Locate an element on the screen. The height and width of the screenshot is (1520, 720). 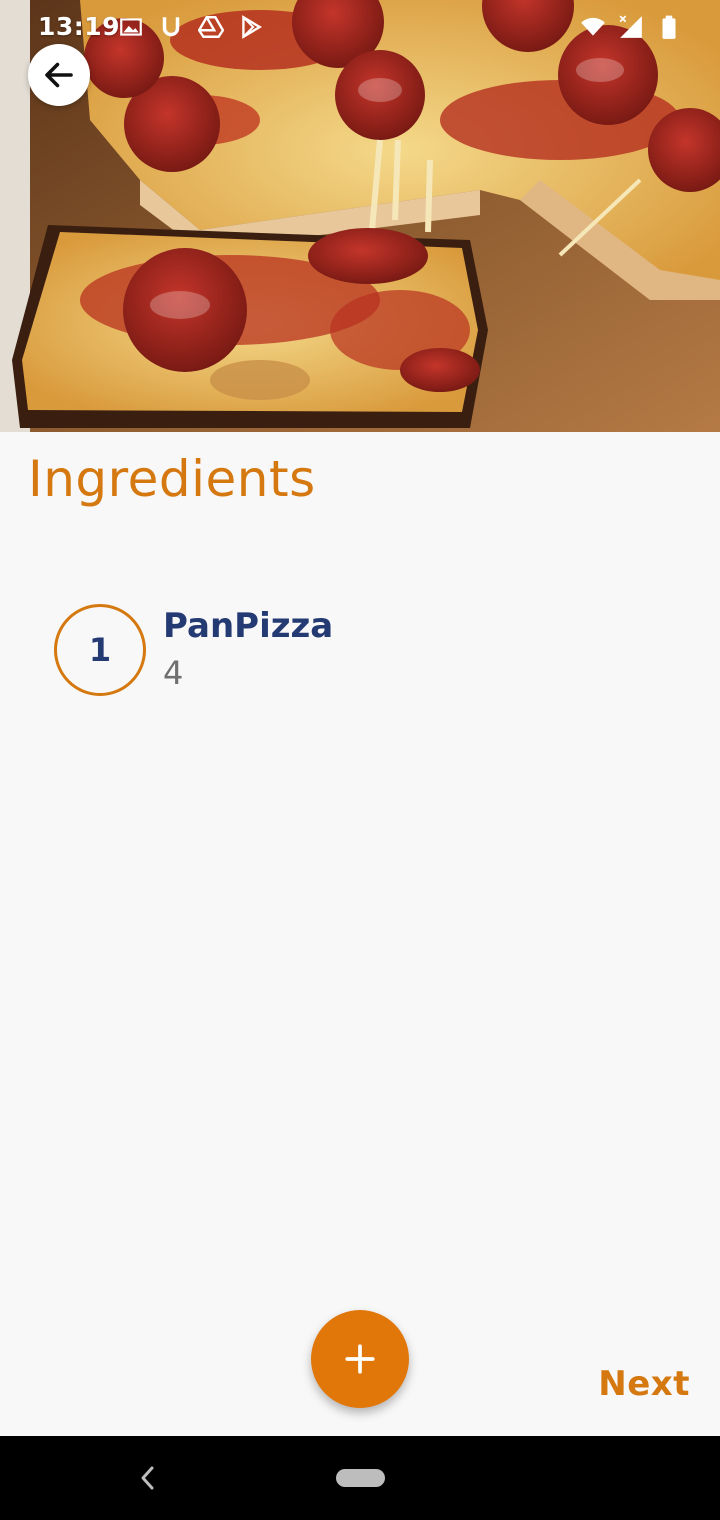
battery-icon is located at coordinates (669, 27).